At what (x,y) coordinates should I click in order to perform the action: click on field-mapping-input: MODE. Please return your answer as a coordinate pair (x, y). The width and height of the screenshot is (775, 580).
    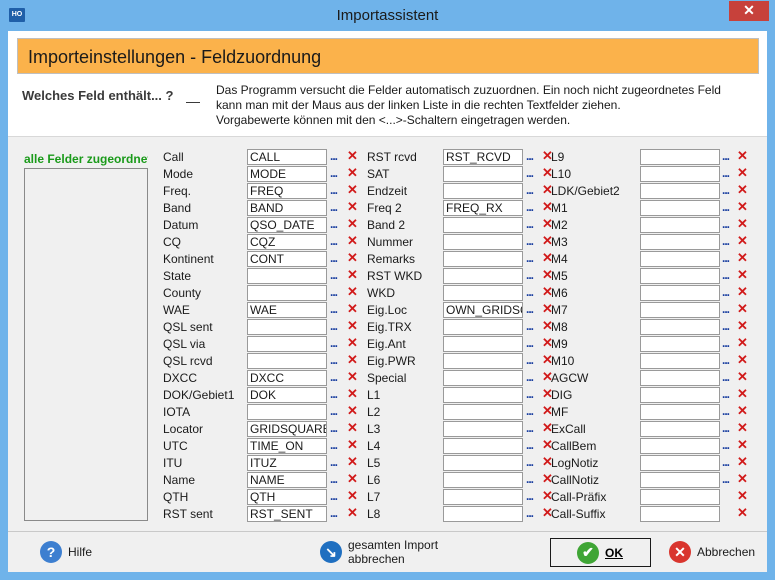
    Looking at the image, I should click on (287, 174).